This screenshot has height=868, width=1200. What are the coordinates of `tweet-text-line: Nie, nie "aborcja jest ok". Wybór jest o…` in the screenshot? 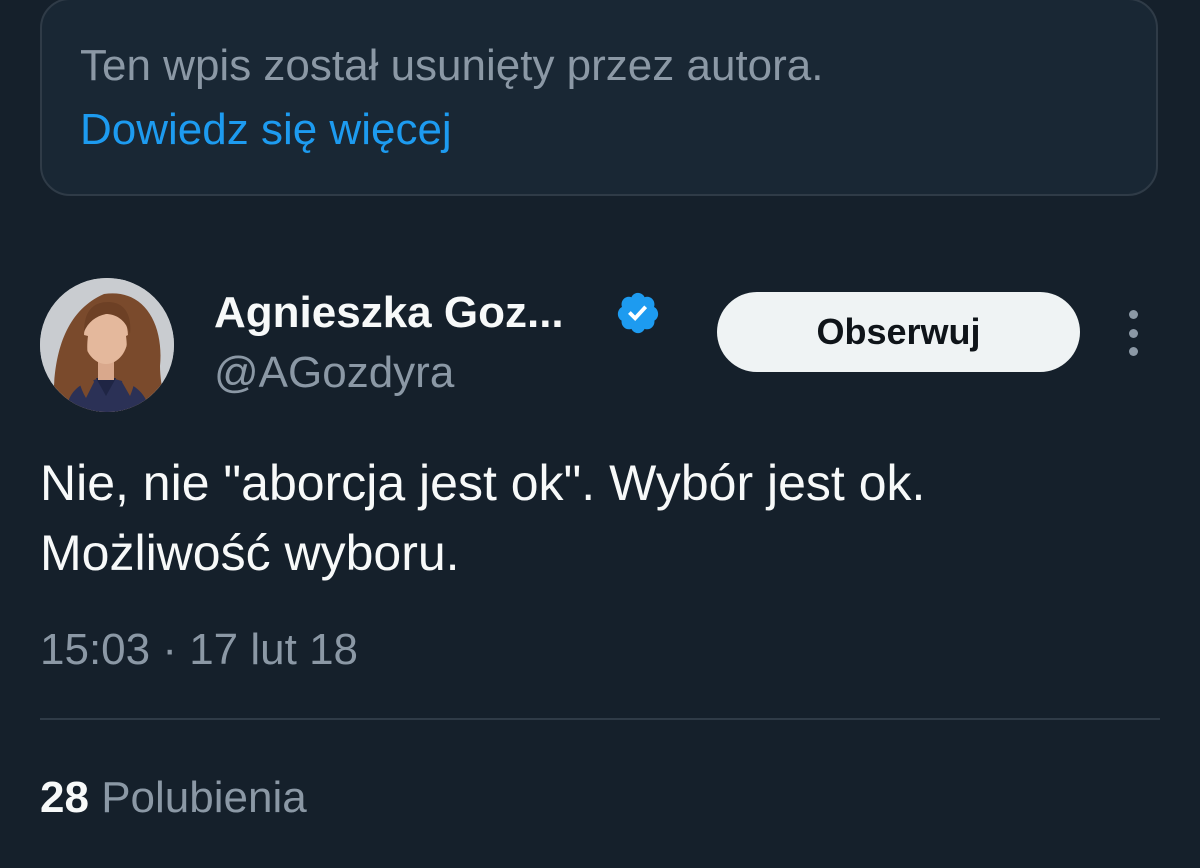 It's located at (483, 483).